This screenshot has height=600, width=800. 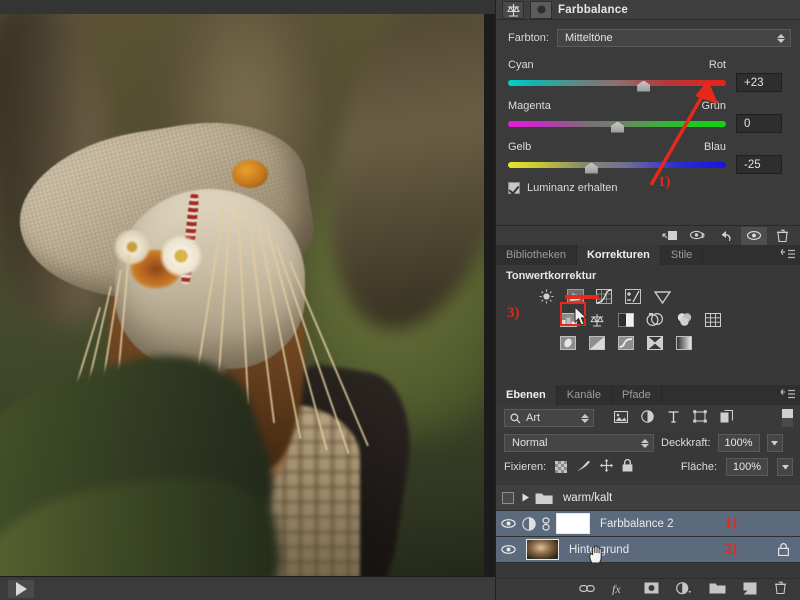 What do you see at coordinates (726, 236) in the screenshot?
I see `reset-icon` at bounding box center [726, 236].